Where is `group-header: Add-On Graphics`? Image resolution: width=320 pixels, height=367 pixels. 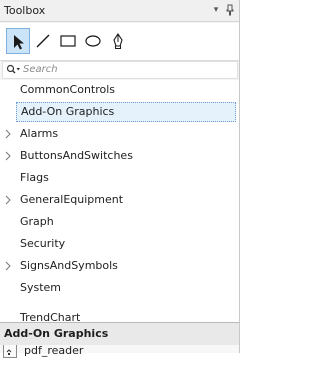 group-header: Add-On Graphics is located at coordinates (119, 334).